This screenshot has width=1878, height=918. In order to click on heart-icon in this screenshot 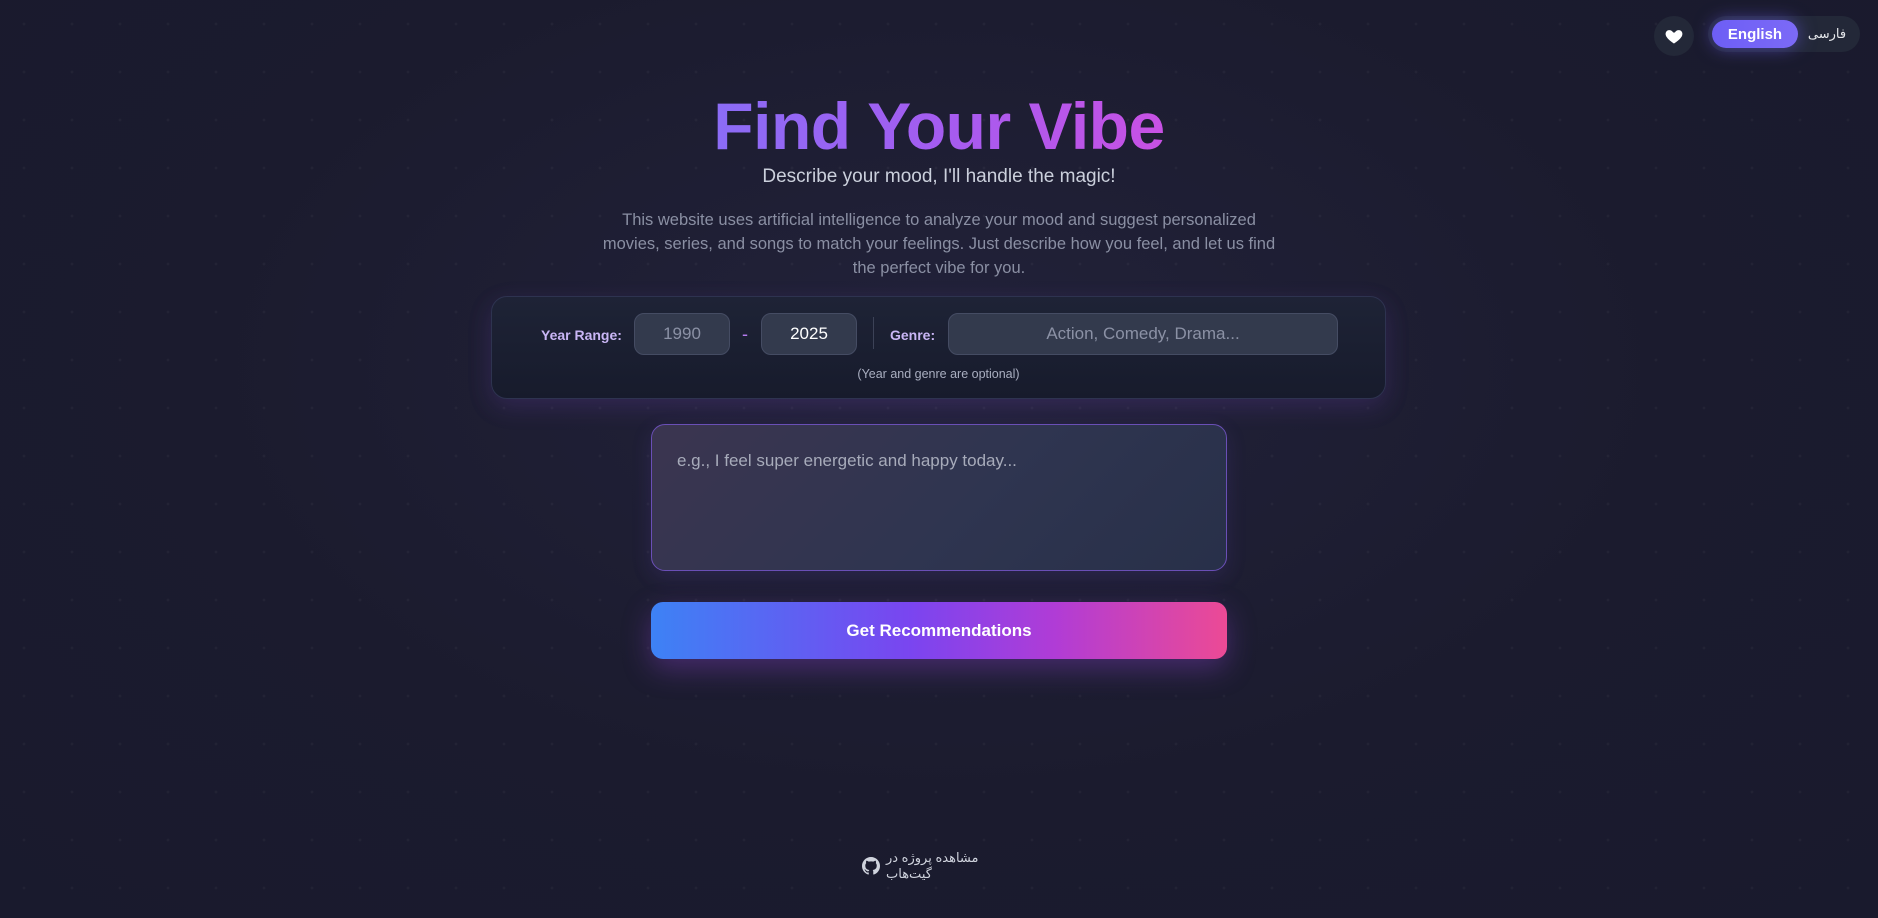, I will do `click(1674, 37)`.